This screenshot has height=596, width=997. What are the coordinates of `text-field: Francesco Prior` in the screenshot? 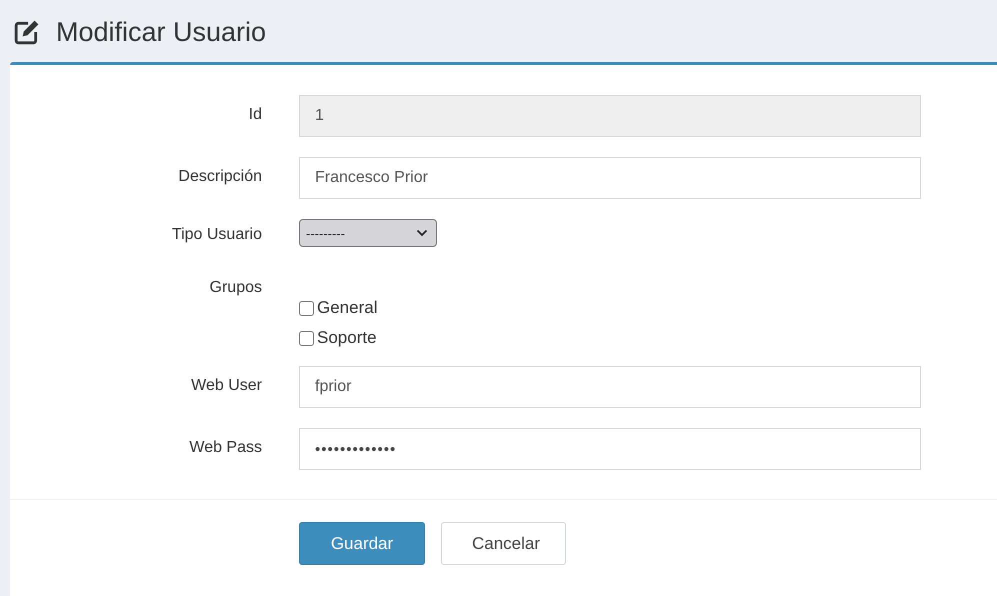 It's located at (610, 178).